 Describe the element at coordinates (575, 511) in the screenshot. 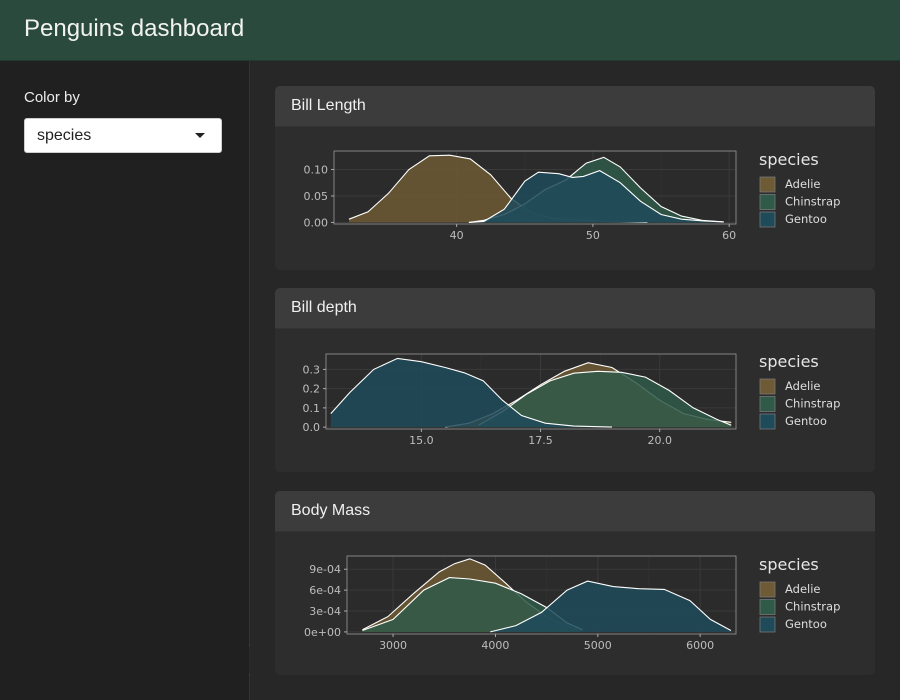

I see `body-mass-card-title: Body Mass` at that location.